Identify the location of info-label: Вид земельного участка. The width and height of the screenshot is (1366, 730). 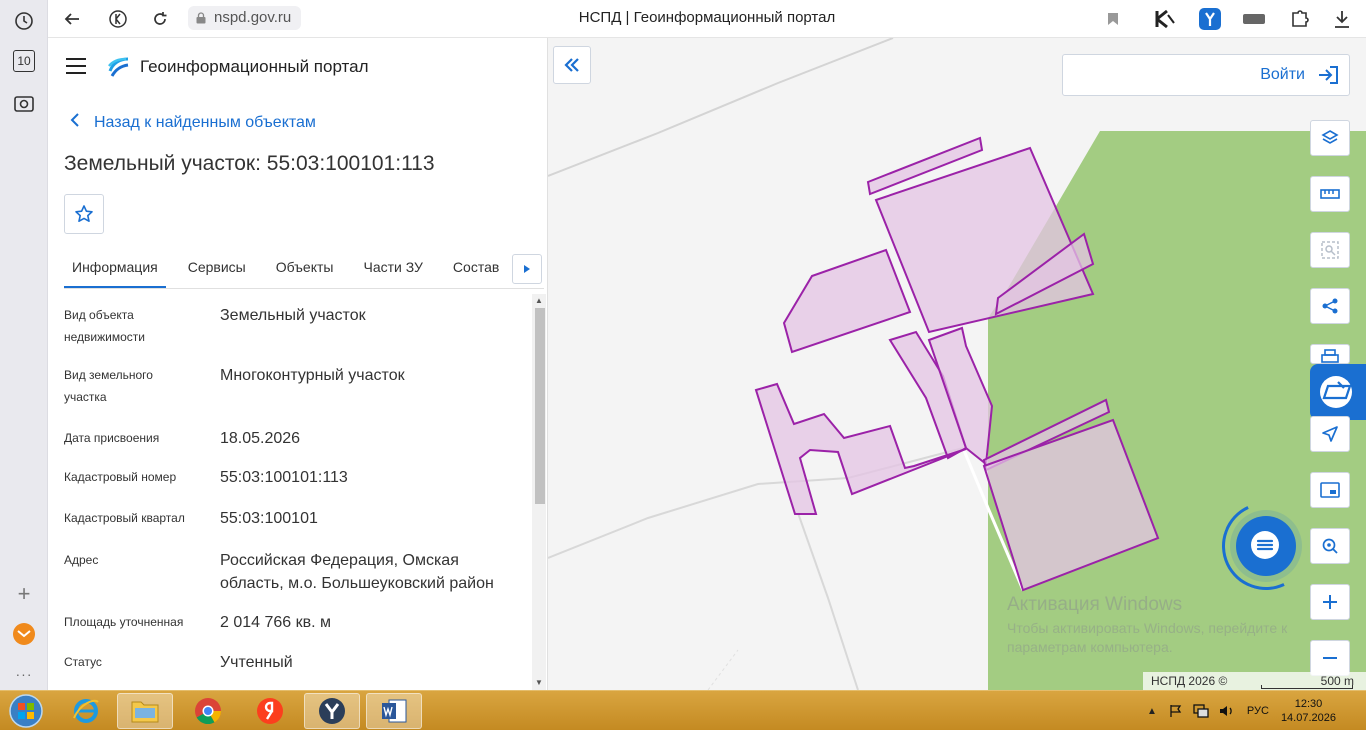
(108, 386).